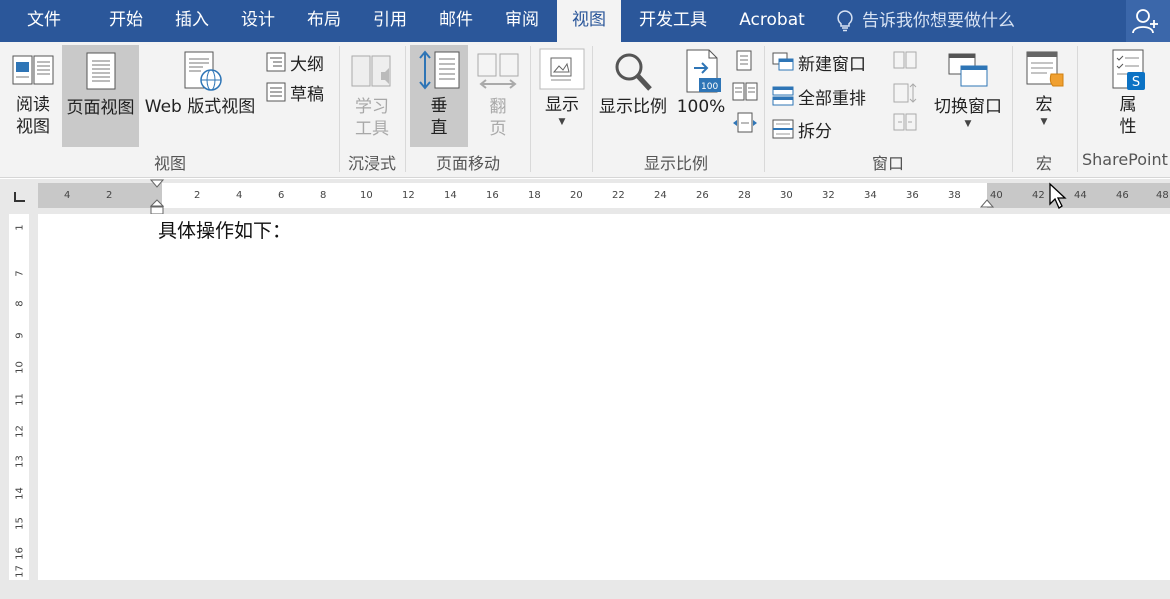  I want to click on arrange-all-button: 全部重排, so click(827, 96).